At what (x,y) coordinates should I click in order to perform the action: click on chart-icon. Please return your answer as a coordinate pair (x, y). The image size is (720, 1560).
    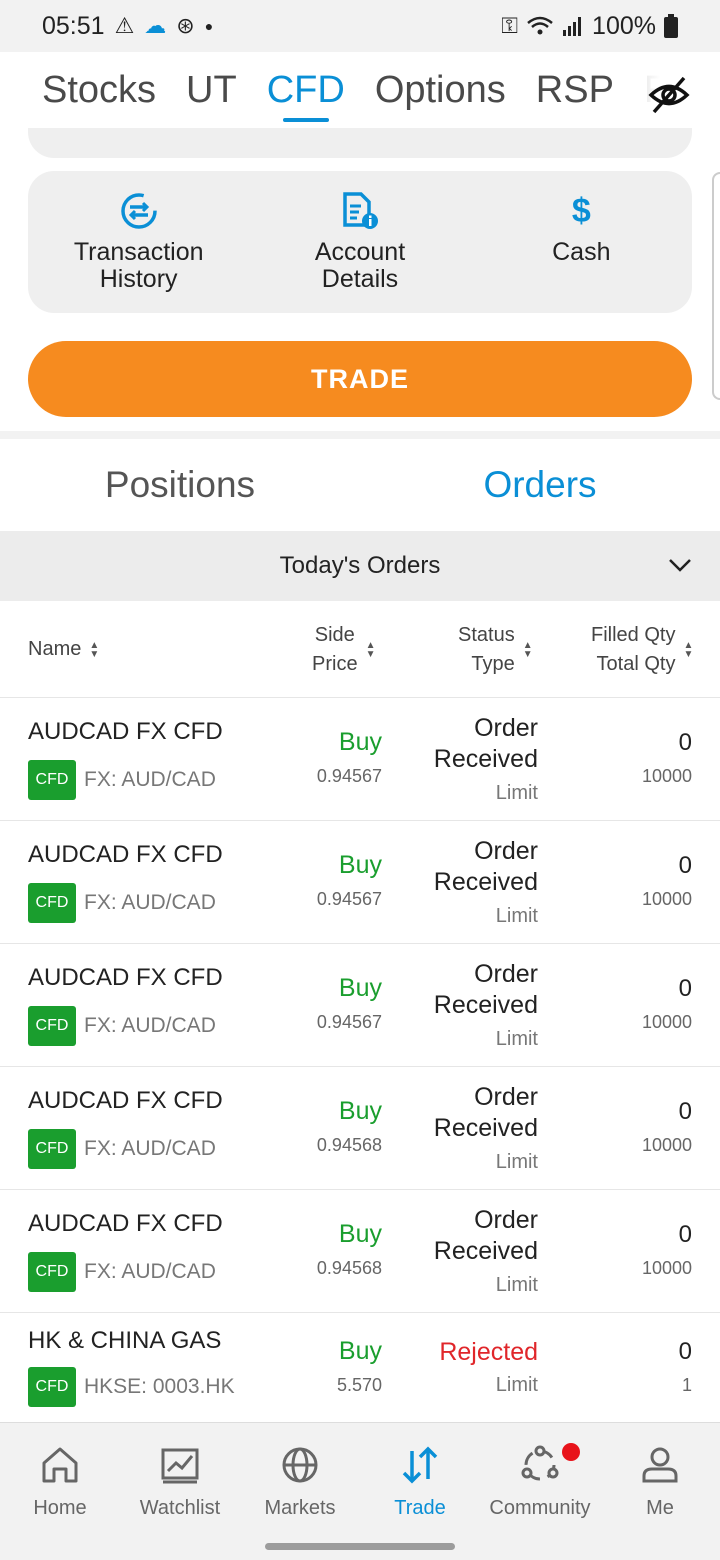
    Looking at the image, I should click on (180, 1466).